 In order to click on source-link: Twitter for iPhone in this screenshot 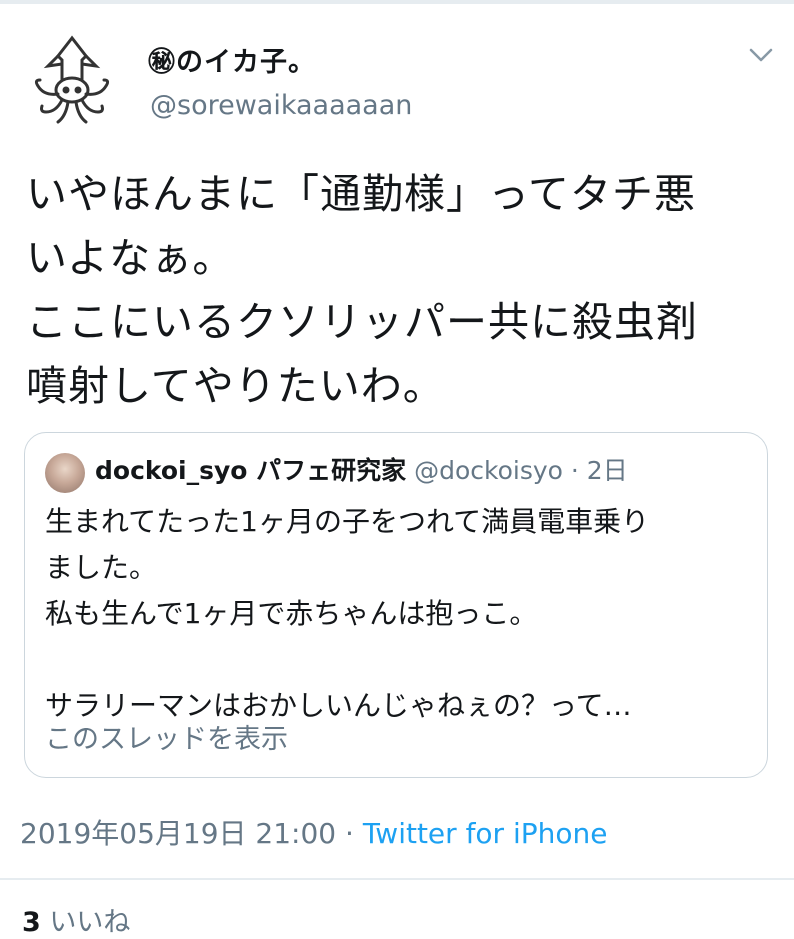, I will do `click(485, 833)`.